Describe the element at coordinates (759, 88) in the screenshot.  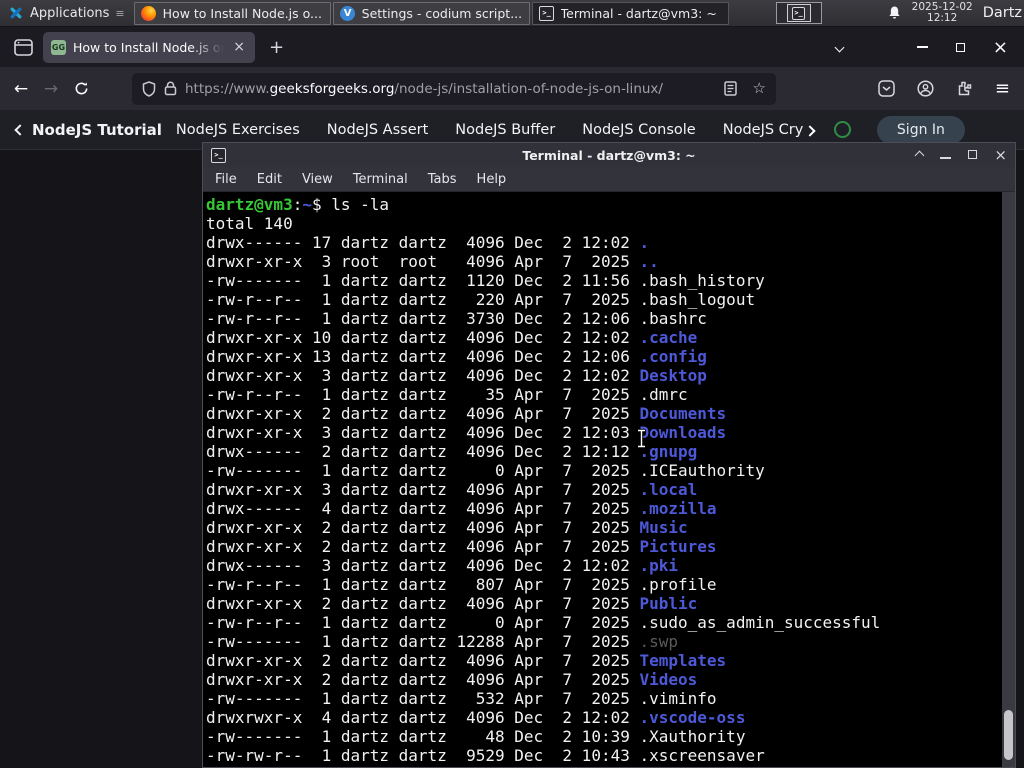
I see `bookmark-star-icon: ☆` at that location.